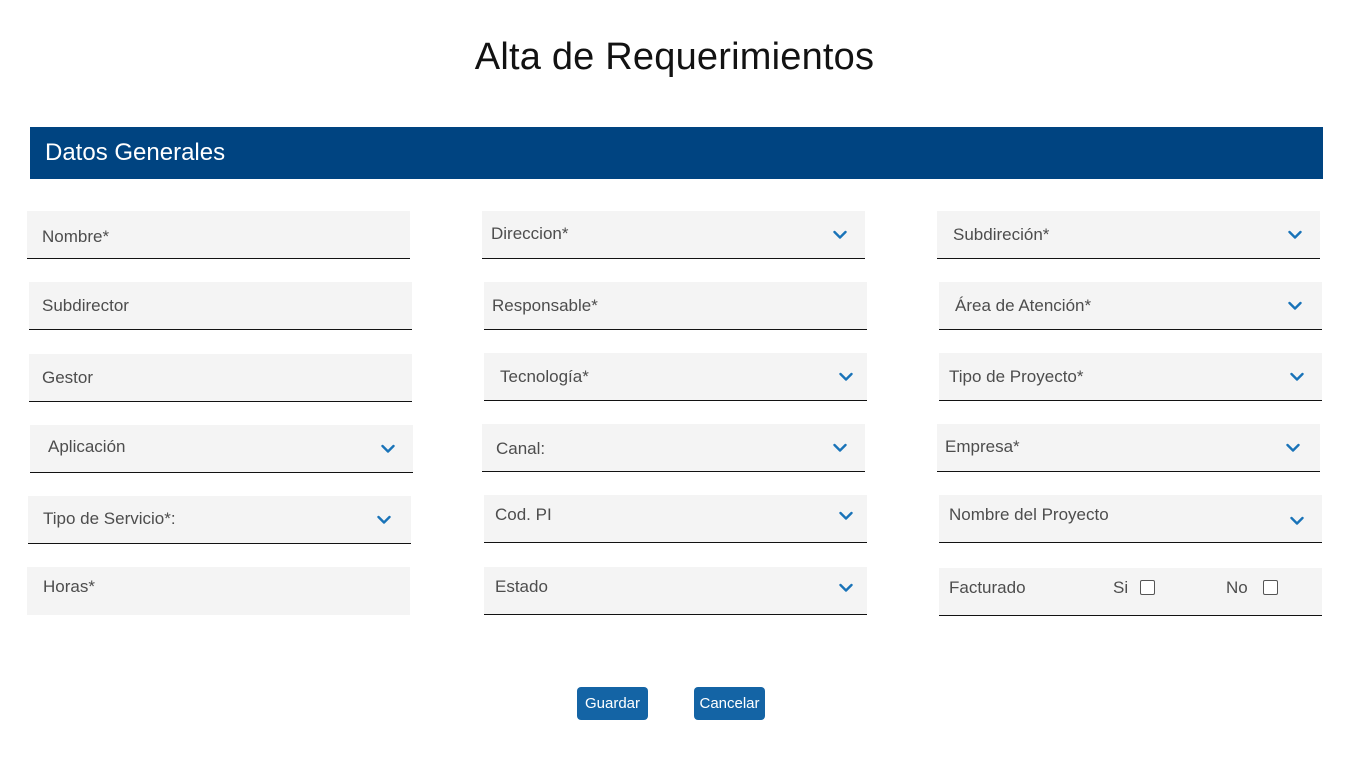 The height and width of the screenshot is (758, 1349). I want to click on tipo-proyecto-label: Tipo de Proyecto*, so click(1016, 376).